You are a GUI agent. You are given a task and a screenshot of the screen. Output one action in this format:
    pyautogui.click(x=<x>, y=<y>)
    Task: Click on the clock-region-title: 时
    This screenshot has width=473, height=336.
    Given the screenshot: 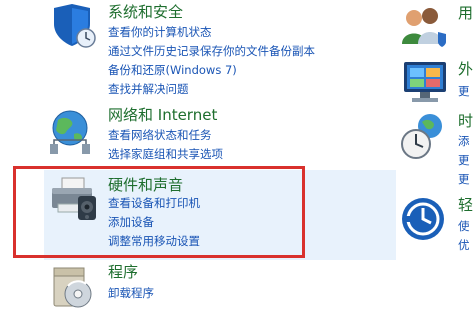 What is the action you would take?
    pyautogui.click(x=465, y=121)
    